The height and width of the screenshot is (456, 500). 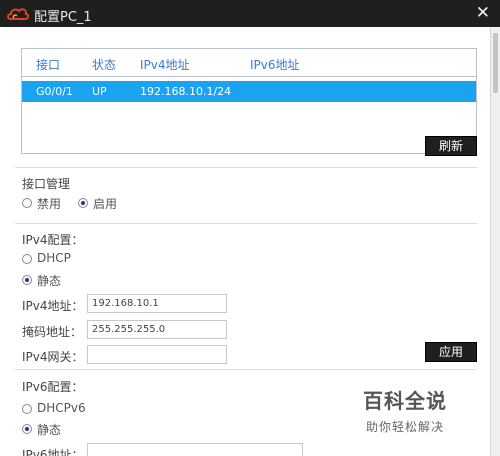 What do you see at coordinates (451, 146) in the screenshot?
I see `refresh-button: 刷新` at bounding box center [451, 146].